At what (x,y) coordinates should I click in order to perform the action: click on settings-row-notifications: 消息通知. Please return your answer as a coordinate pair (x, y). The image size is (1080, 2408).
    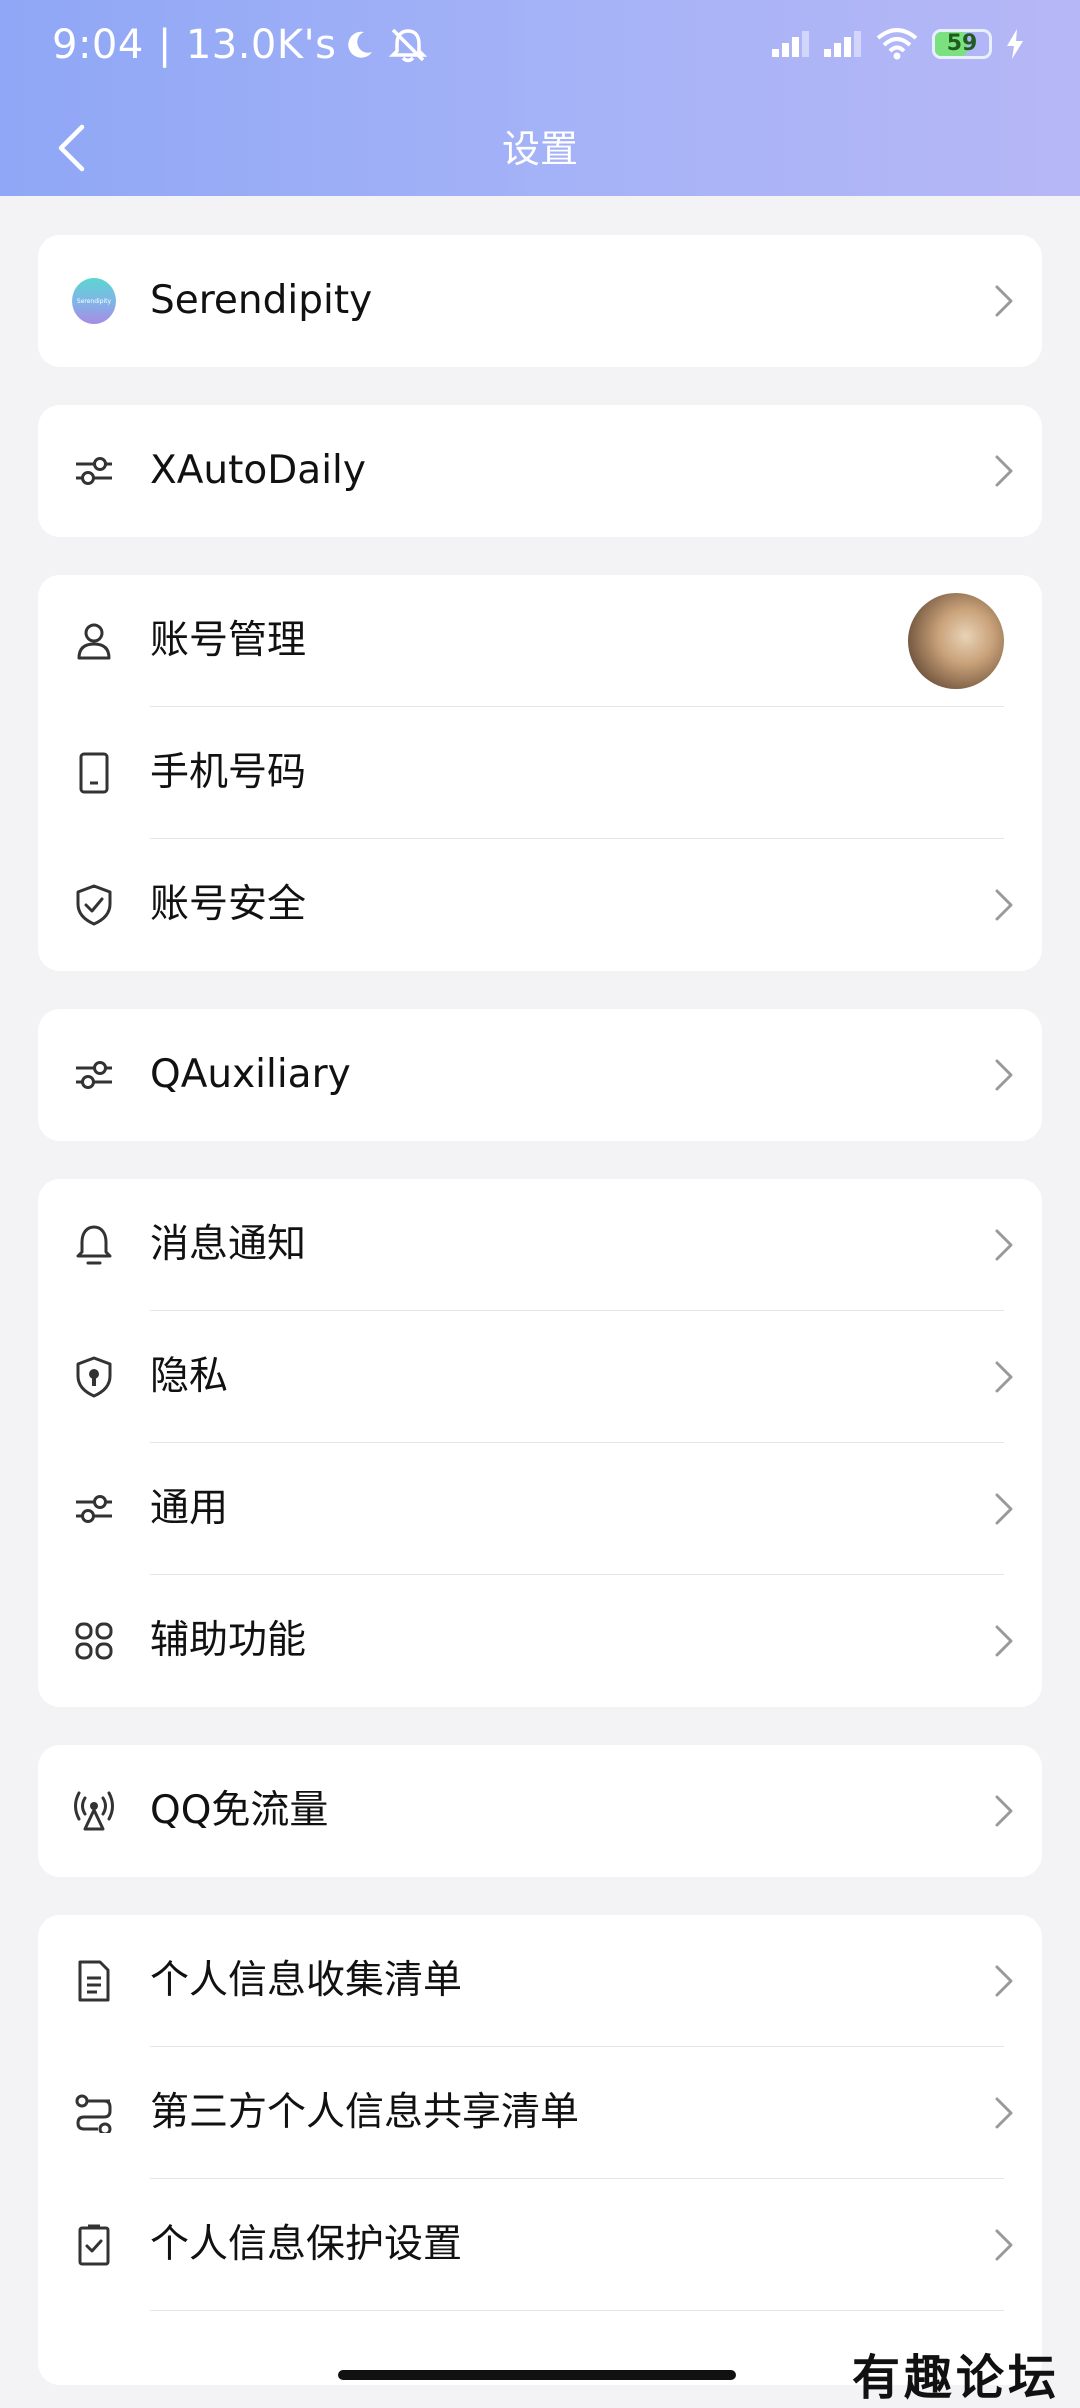
    Looking at the image, I should click on (540, 1245).